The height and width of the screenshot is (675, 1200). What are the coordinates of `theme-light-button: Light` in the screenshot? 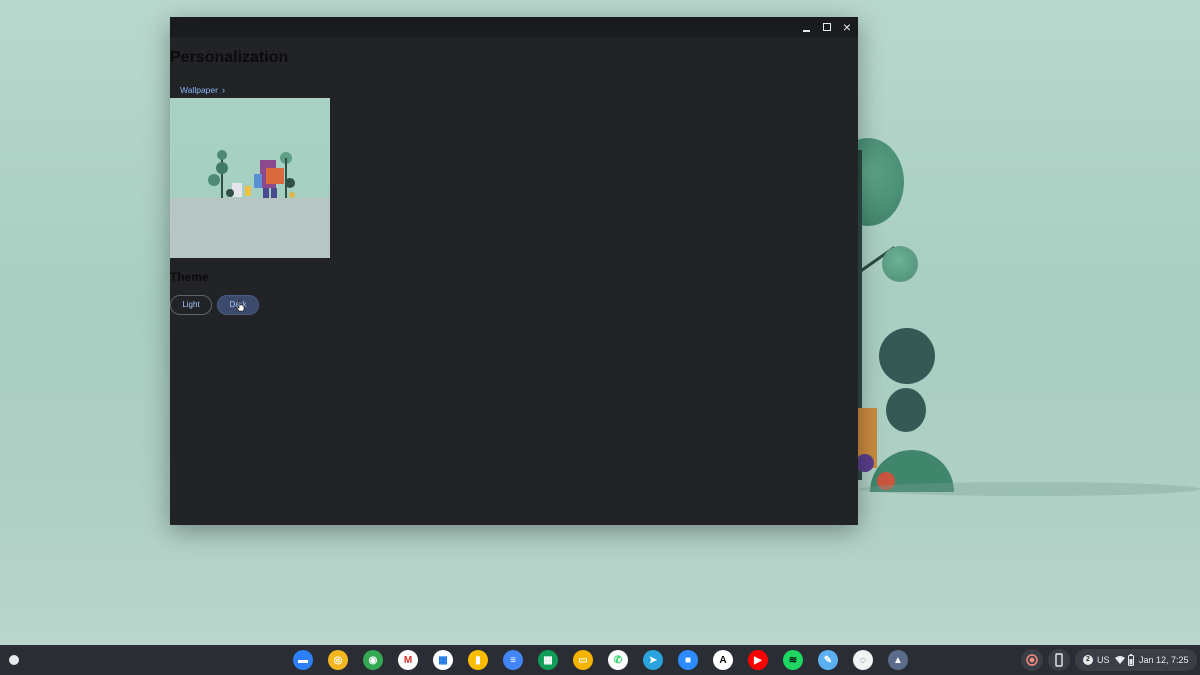 It's located at (191, 305).